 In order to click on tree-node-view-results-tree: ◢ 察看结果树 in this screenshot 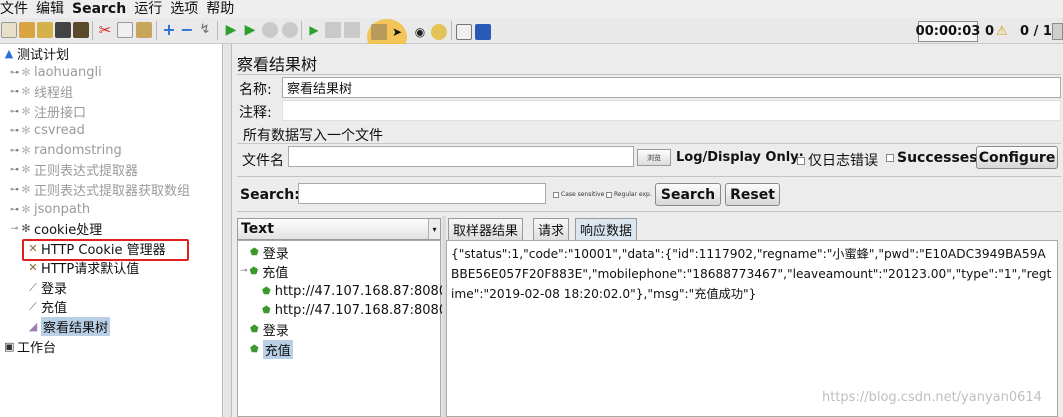, I will do `click(69, 326)`.